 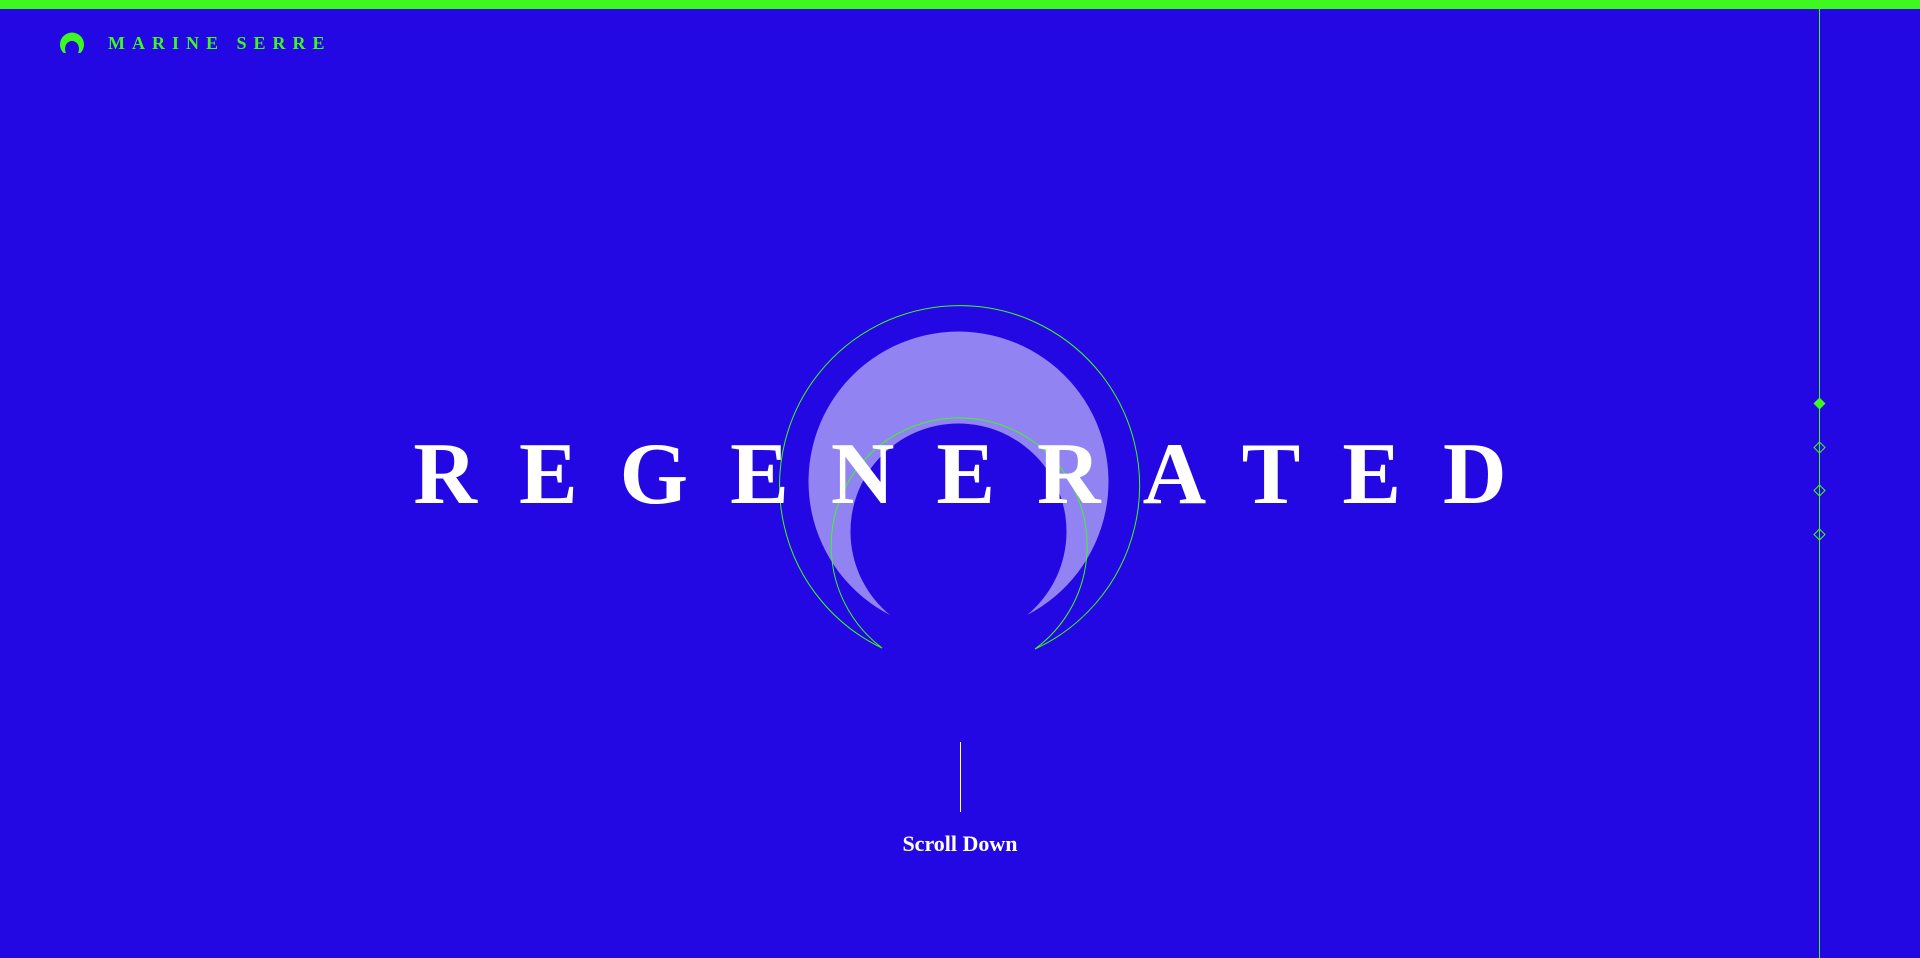 What do you see at coordinates (981, 474) in the screenshot?
I see `hero-title: REGENERATED` at bounding box center [981, 474].